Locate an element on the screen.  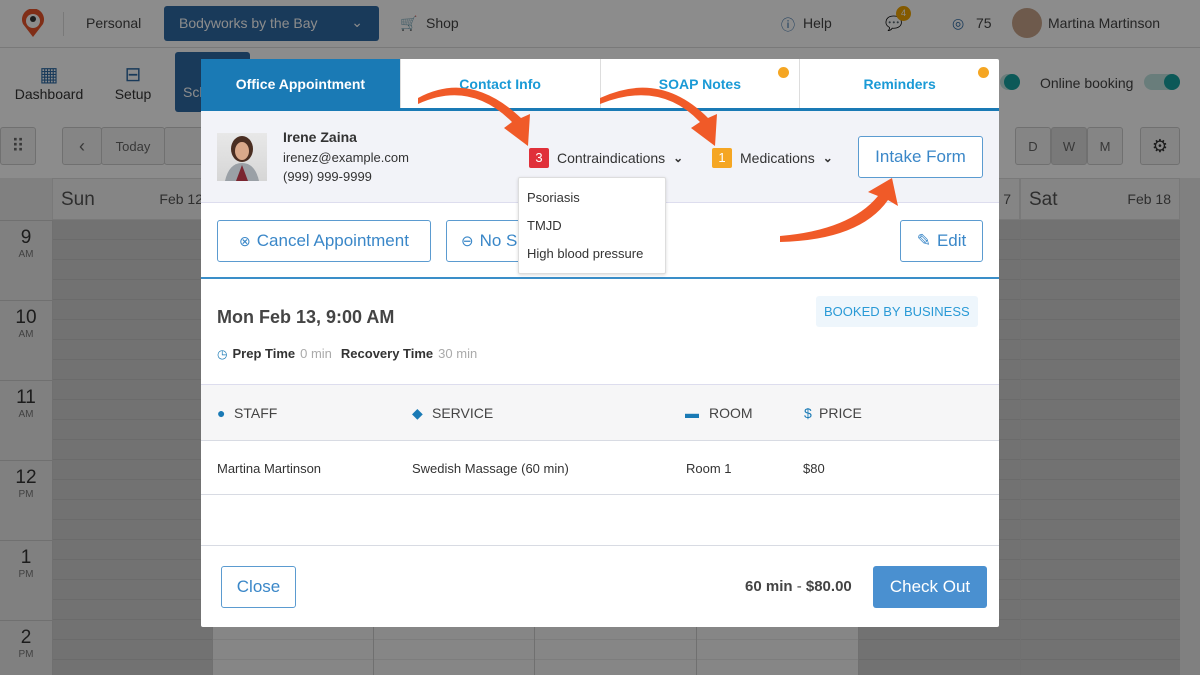
person-icon: ● is located at coordinates (221, 413).